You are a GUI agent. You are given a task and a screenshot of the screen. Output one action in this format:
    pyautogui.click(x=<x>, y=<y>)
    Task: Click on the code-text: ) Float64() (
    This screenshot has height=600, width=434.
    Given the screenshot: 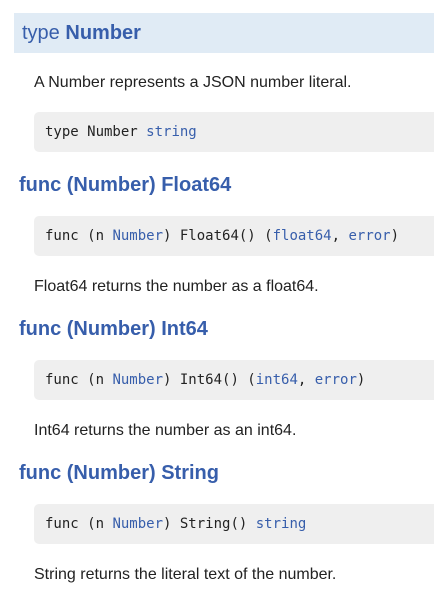 What is the action you would take?
    pyautogui.click(x=218, y=236)
    